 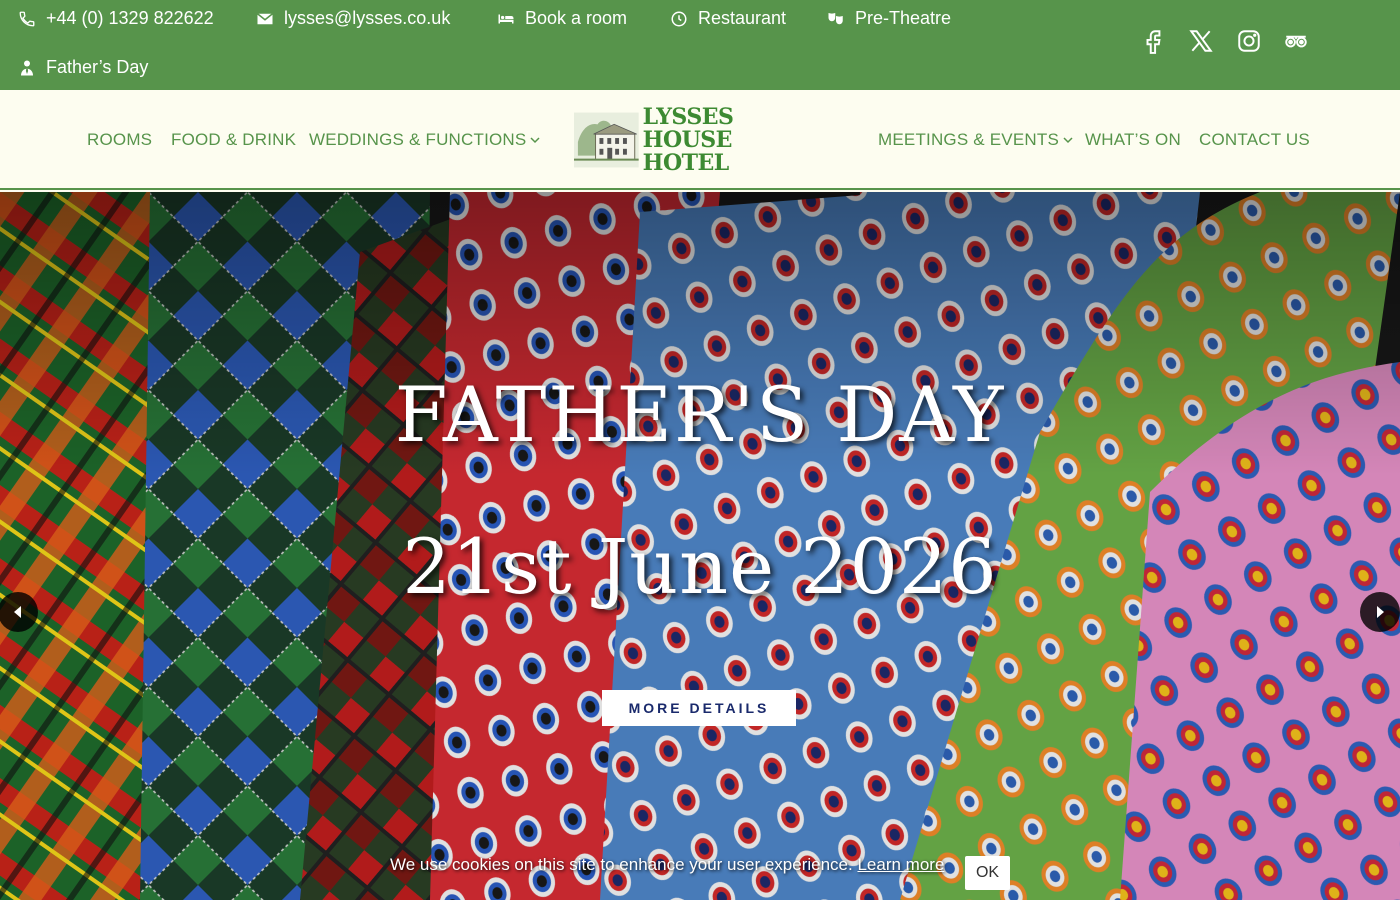 I want to click on clock-icon, so click(x=679, y=18).